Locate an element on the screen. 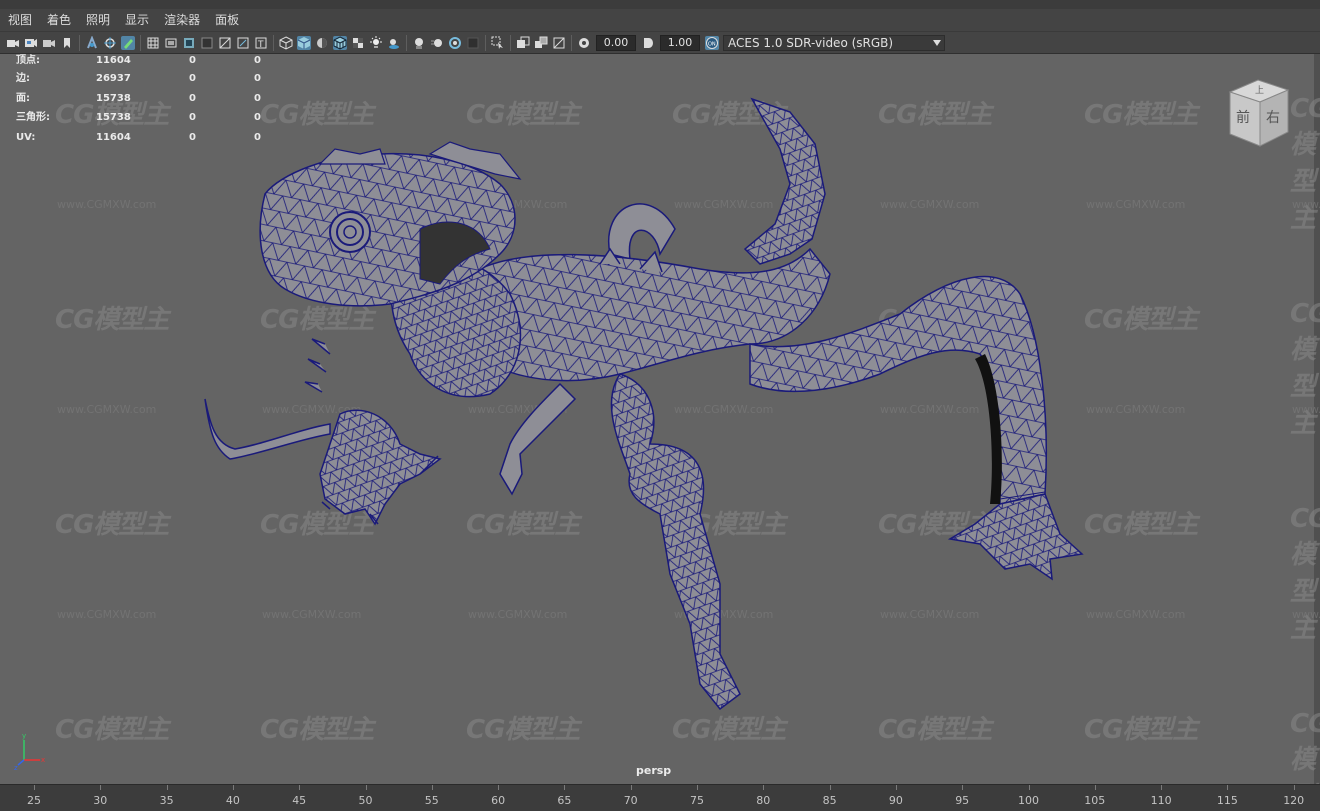 This screenshot has height=811, width=1320. hud-value: 26937 is located at coordinates (113, 78).